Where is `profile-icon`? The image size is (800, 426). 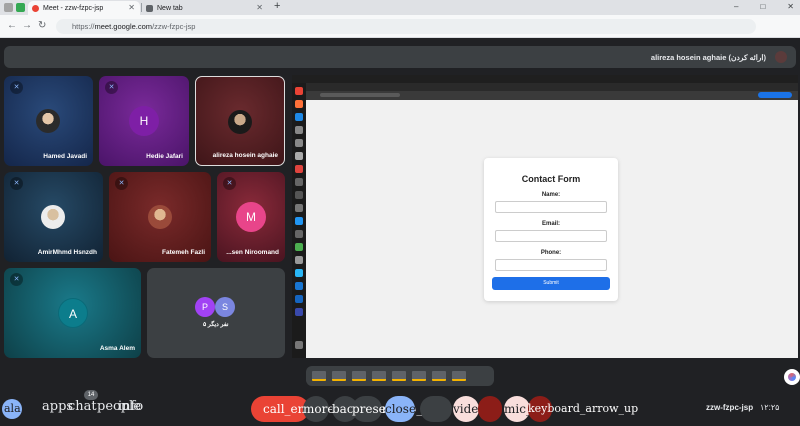
profile-icon is located at coordinates (8, 7).